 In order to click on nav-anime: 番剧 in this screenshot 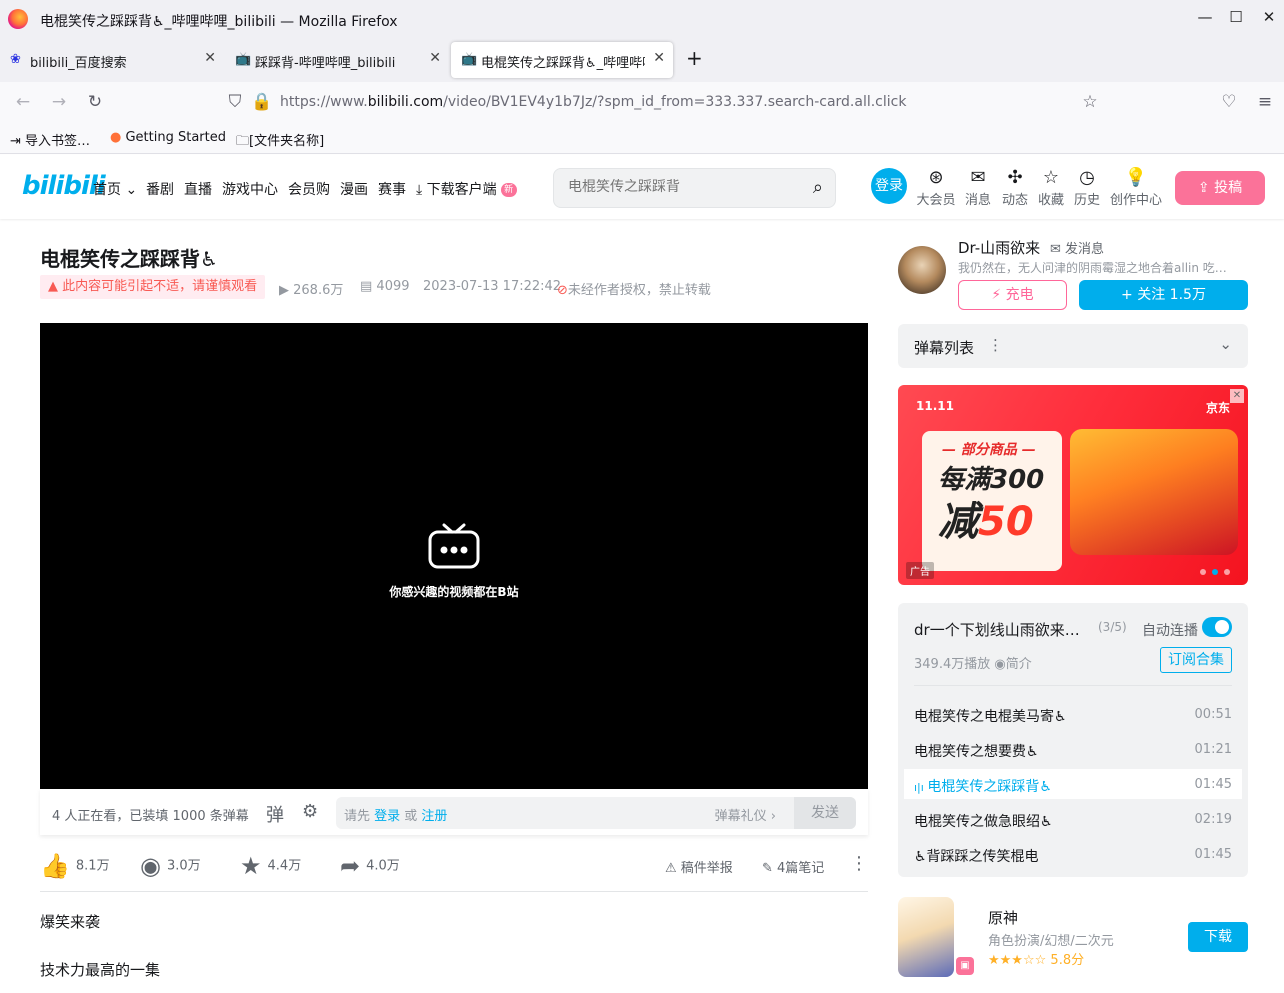, I will do `click(160, 189)`.